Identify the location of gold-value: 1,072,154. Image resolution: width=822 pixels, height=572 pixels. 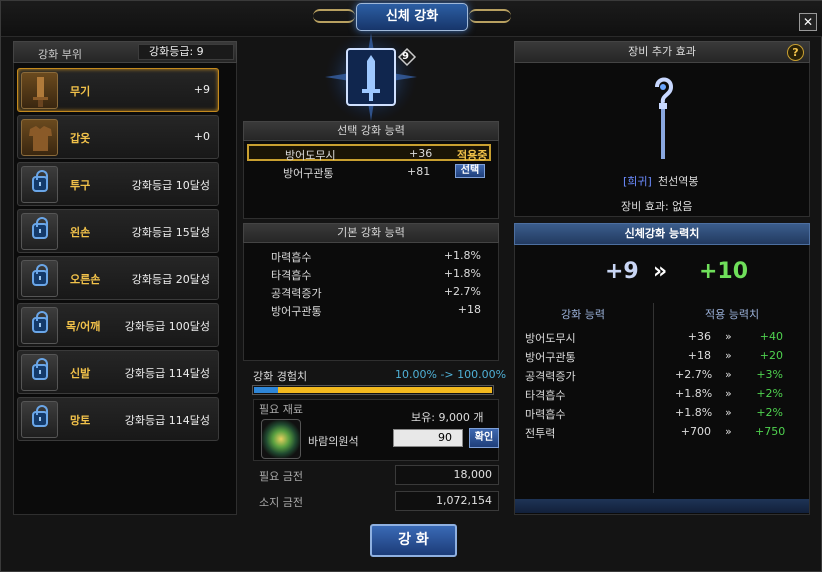
(447, 501).